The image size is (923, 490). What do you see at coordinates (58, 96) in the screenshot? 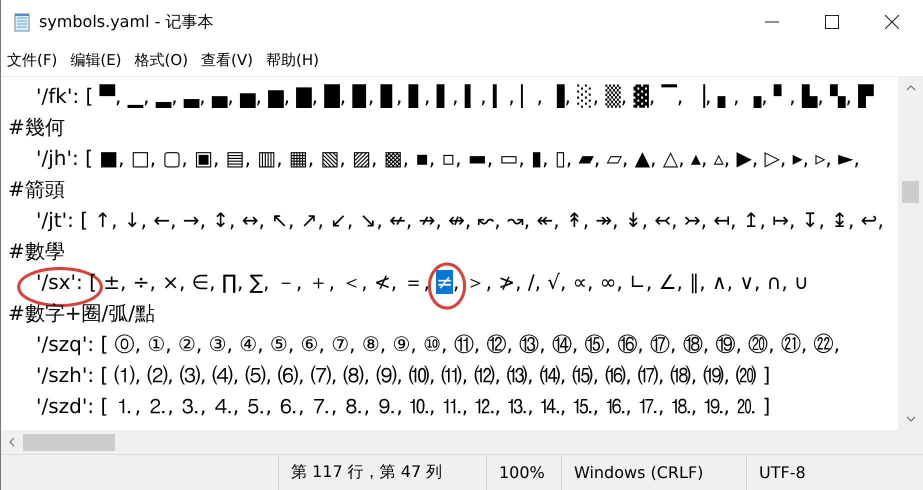
I see `yaml-key: '/fk':` at bounding box center [58, 96].